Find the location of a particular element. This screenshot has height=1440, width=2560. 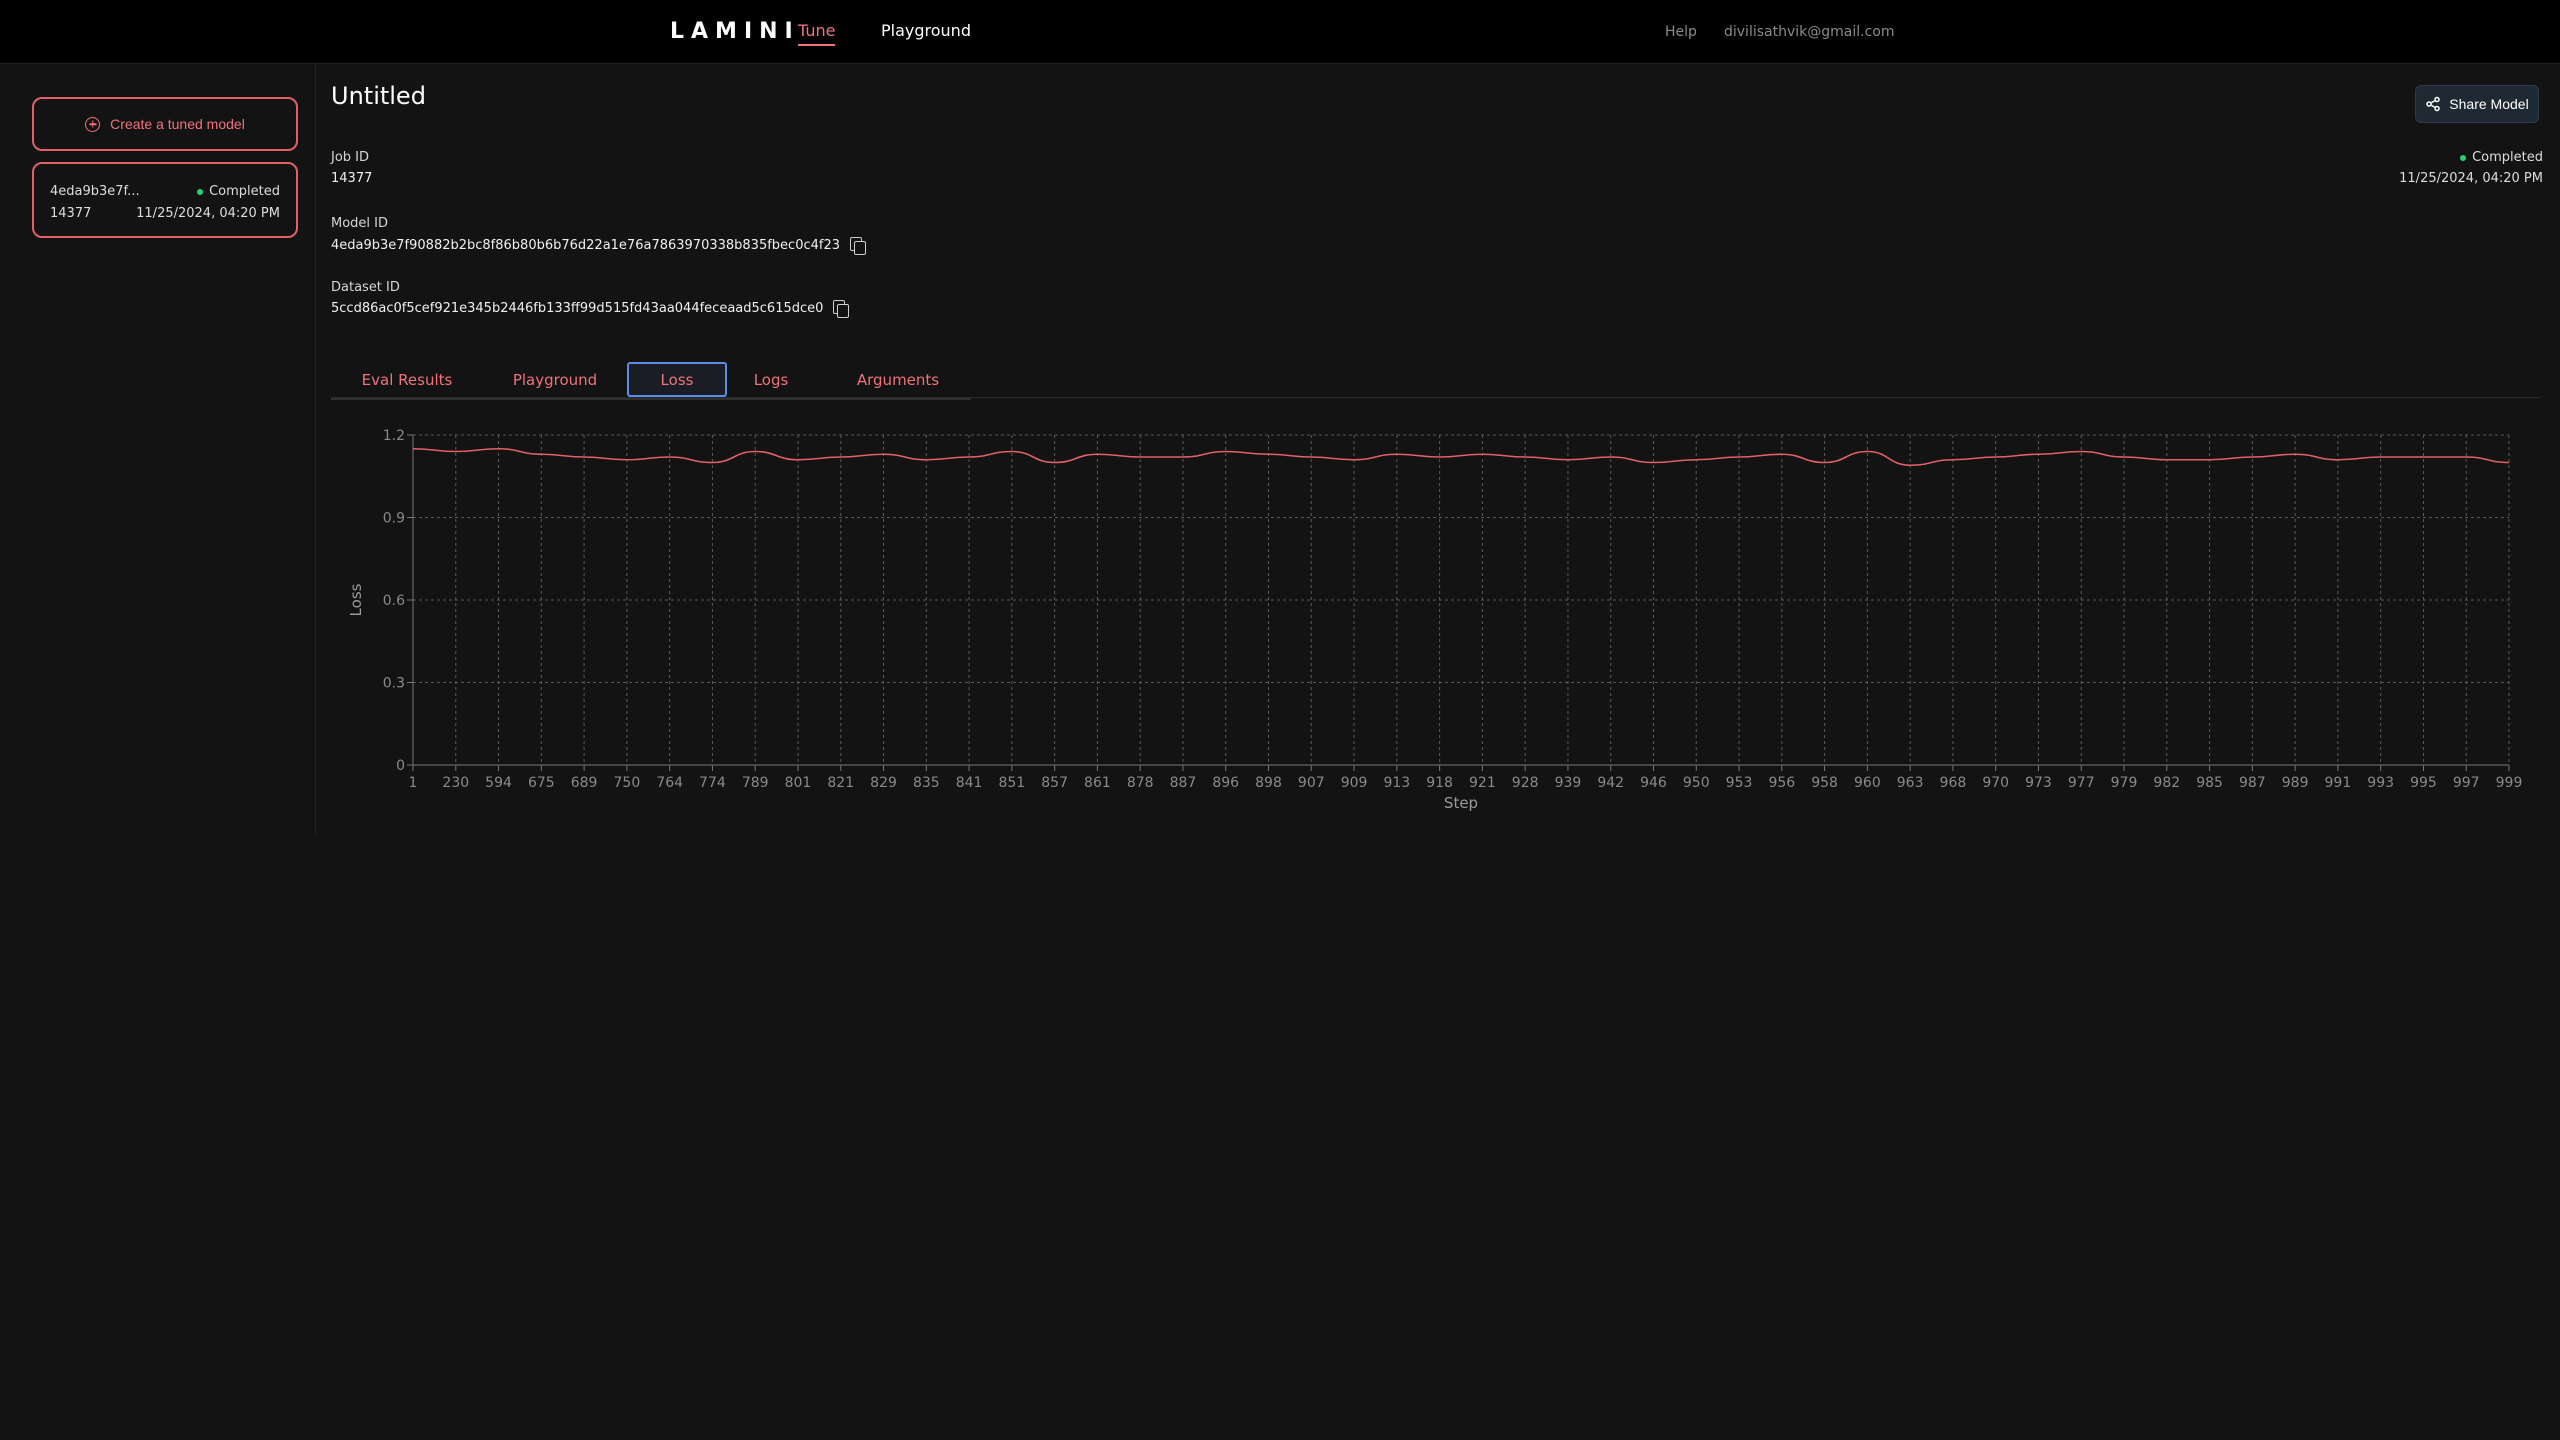

lamini-logo: LAMINI is located at coordinates (735, 31).